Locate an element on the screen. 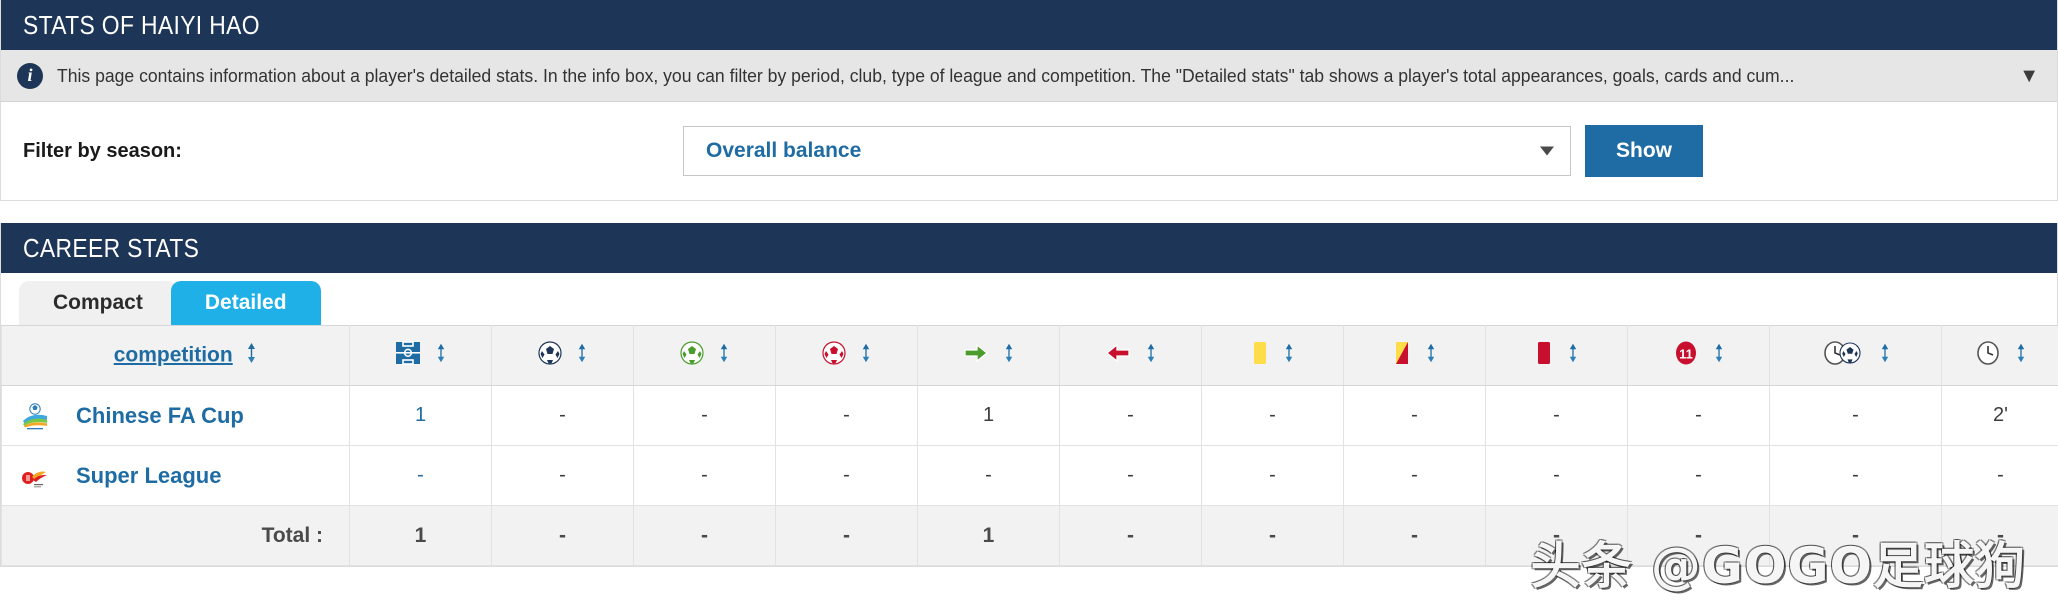 The height and width of the screenshot is (616, 2058). stats-panel-header: STATS OF HAIYI HAO is located at coordinates (1029, 25).